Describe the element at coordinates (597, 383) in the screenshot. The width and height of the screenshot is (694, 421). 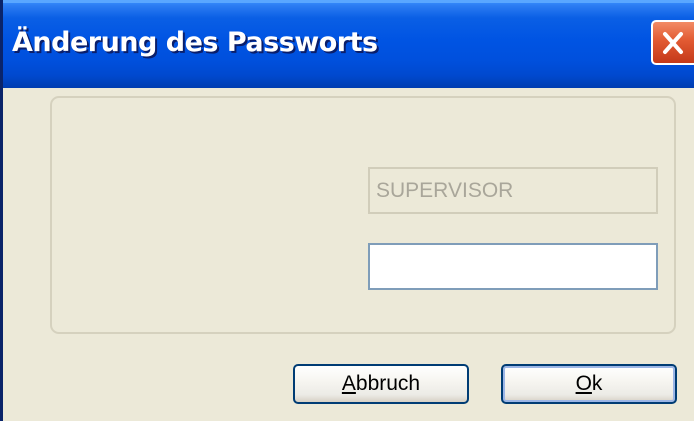
I see `ok-label: k` at that location.